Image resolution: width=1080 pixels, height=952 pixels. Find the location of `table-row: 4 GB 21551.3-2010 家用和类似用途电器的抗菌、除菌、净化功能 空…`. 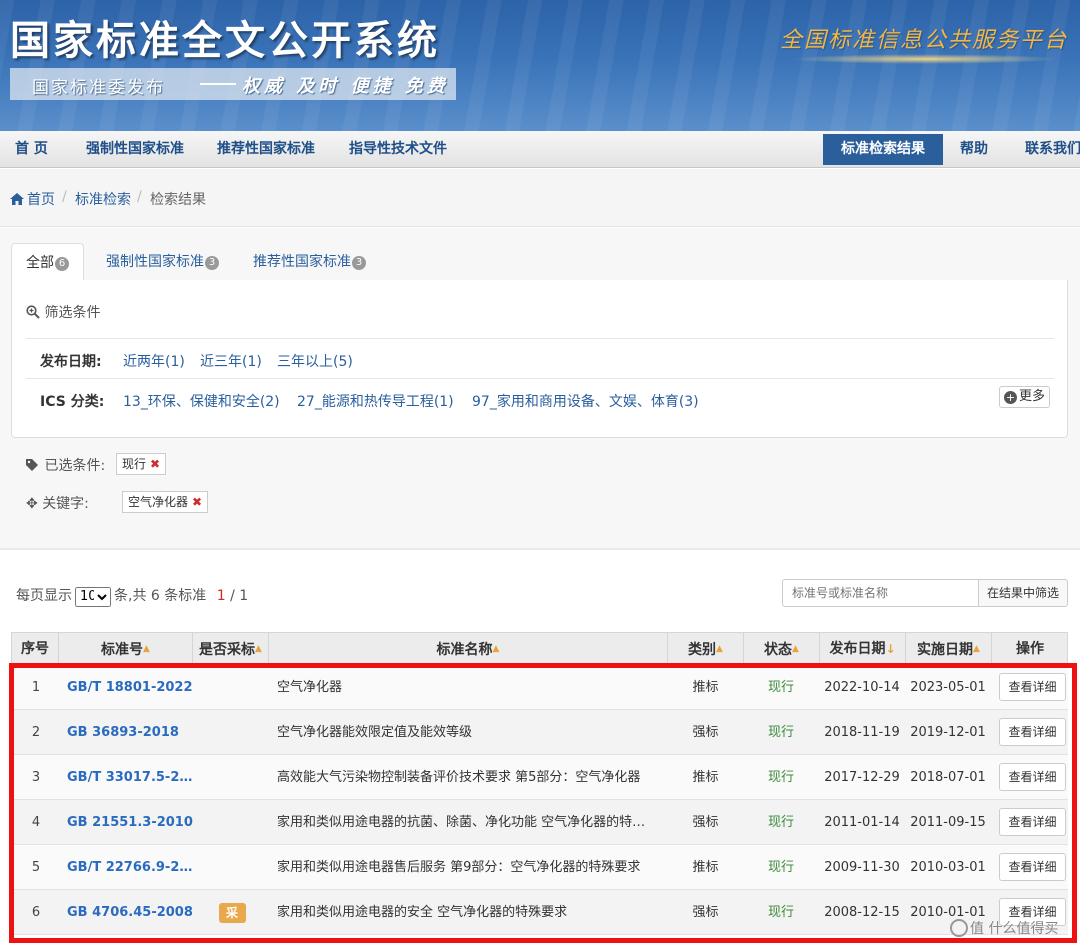

table-row: 4 GB 21551.3-2010 家用和类似用途电器的抗菌、除菌、净化功能 空… is located at coordinates (539, 822).